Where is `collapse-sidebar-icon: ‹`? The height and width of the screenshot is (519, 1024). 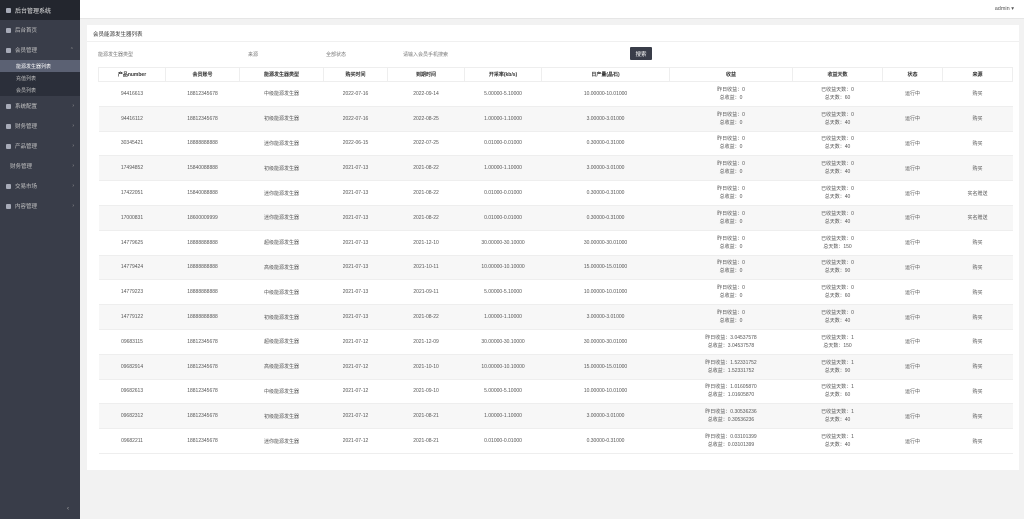
collapse-sidebar-icon: ‹ is located at coordinates (68, 509).